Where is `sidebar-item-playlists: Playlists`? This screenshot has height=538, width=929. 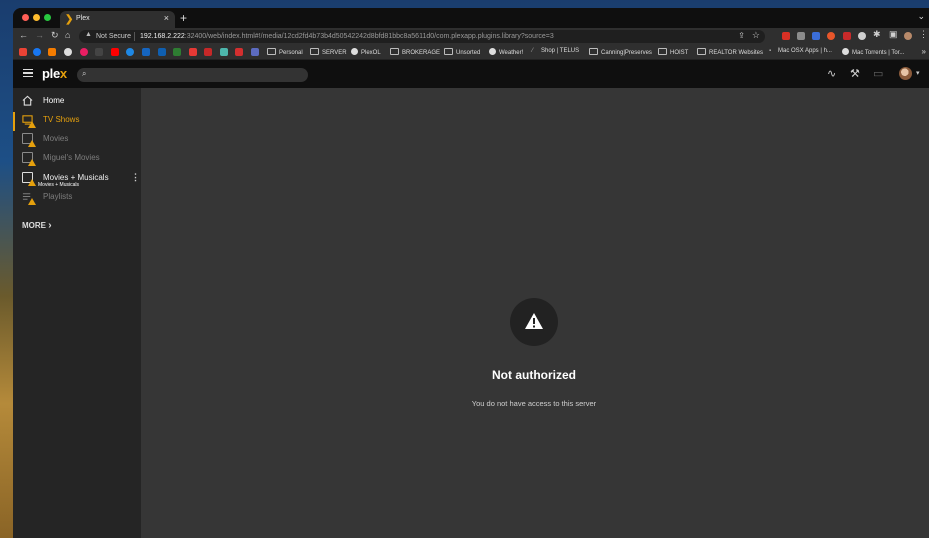 sidebar-item-playlists: Playlists is located at coordinates (77, 198).